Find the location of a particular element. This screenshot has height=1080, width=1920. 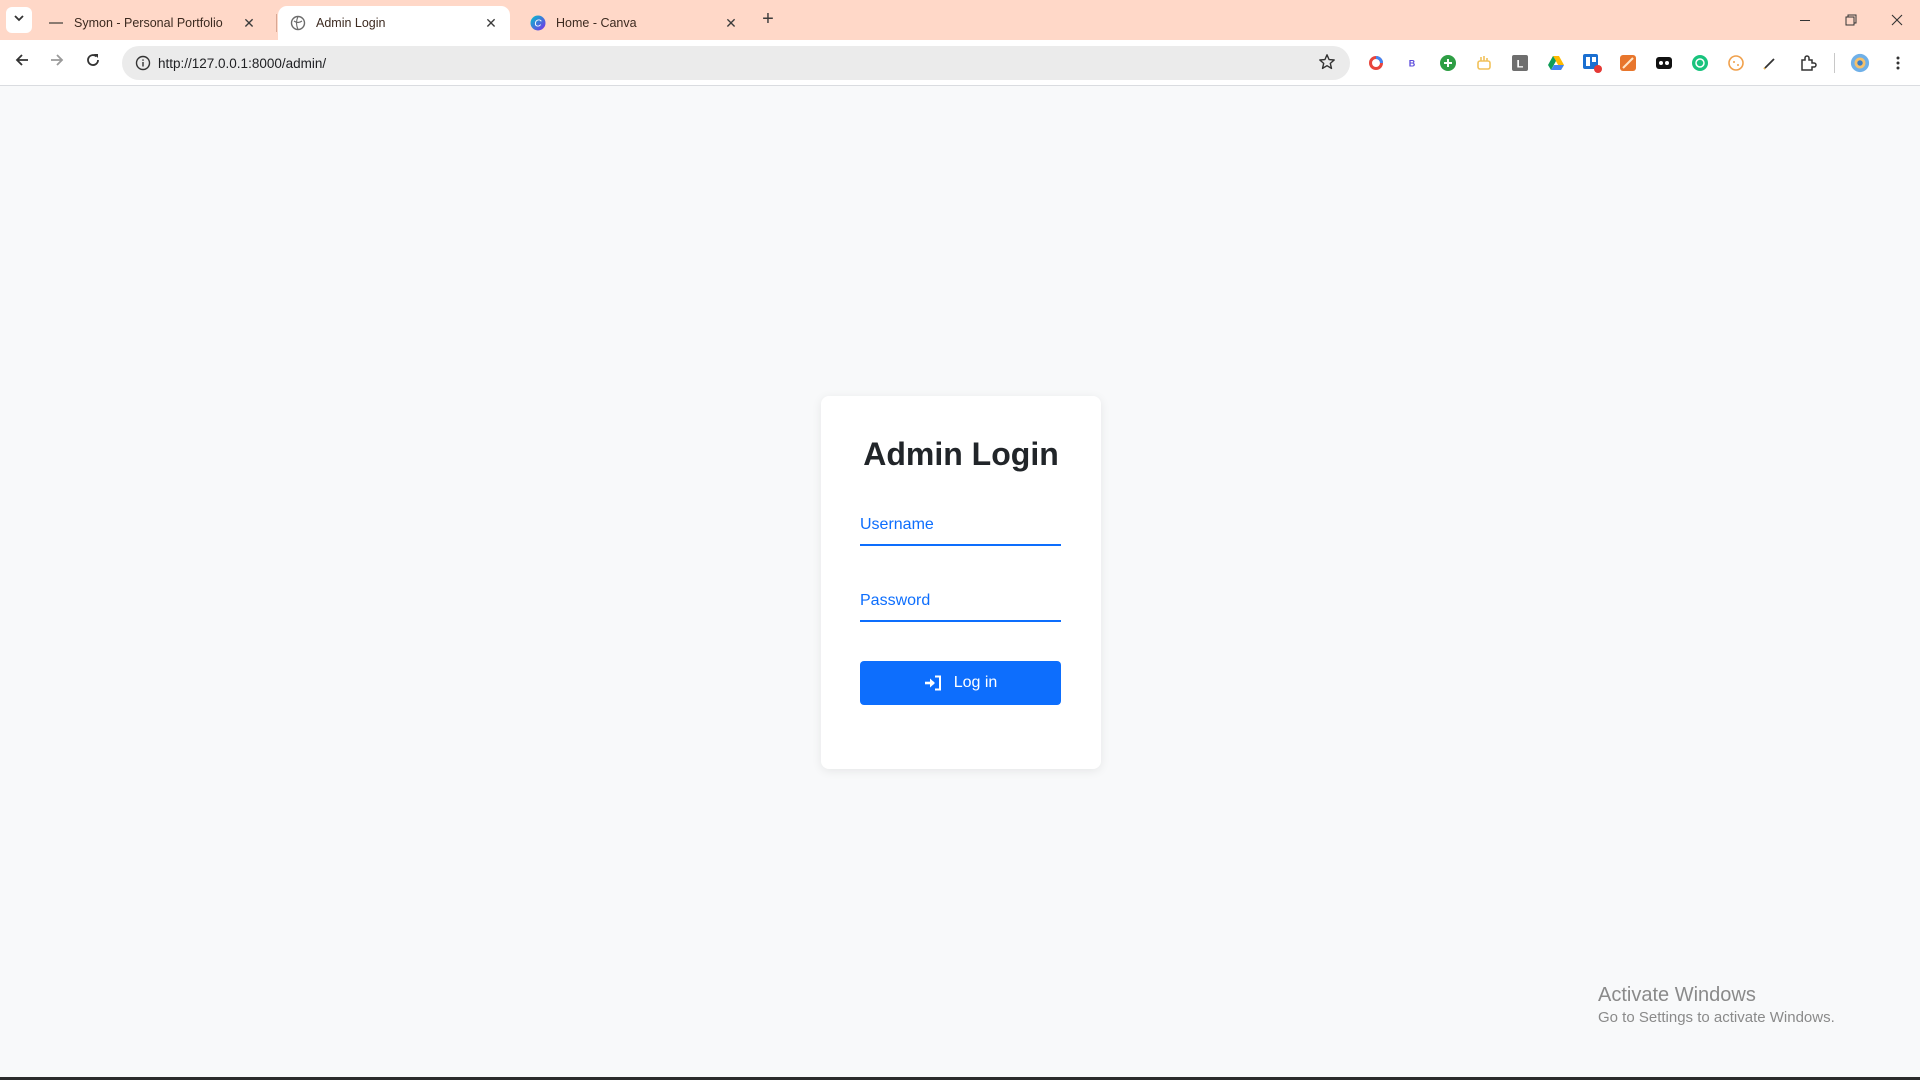

back-button is located at coordinates (22, 62).